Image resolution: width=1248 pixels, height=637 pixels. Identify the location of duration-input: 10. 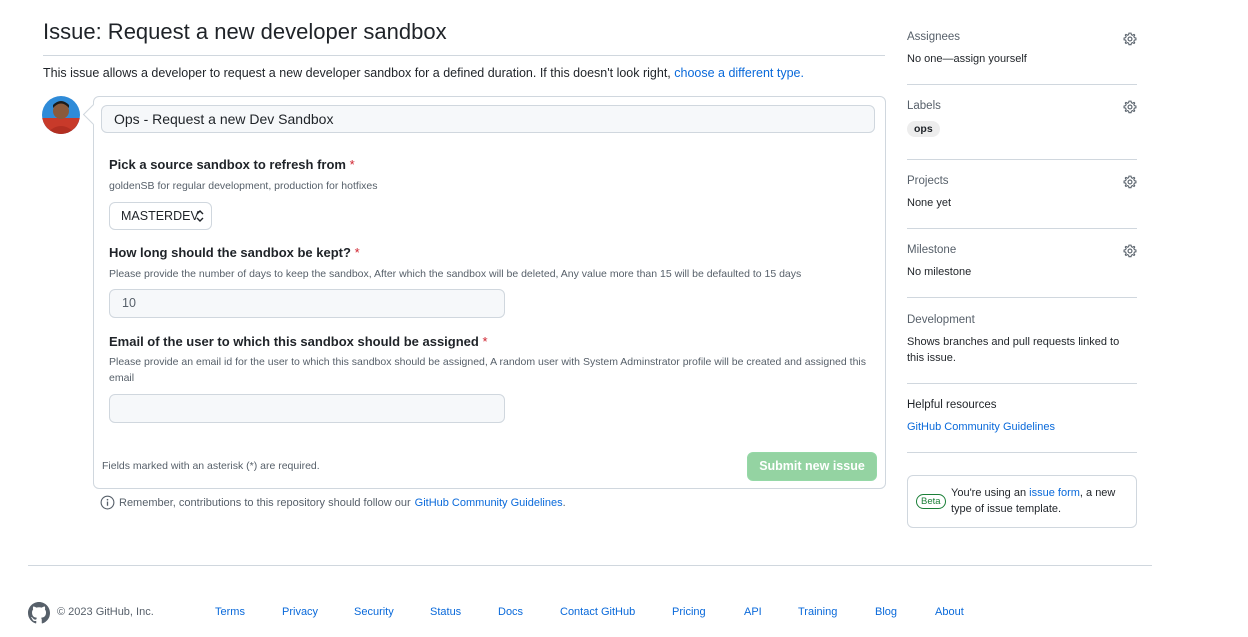
(307, 303).